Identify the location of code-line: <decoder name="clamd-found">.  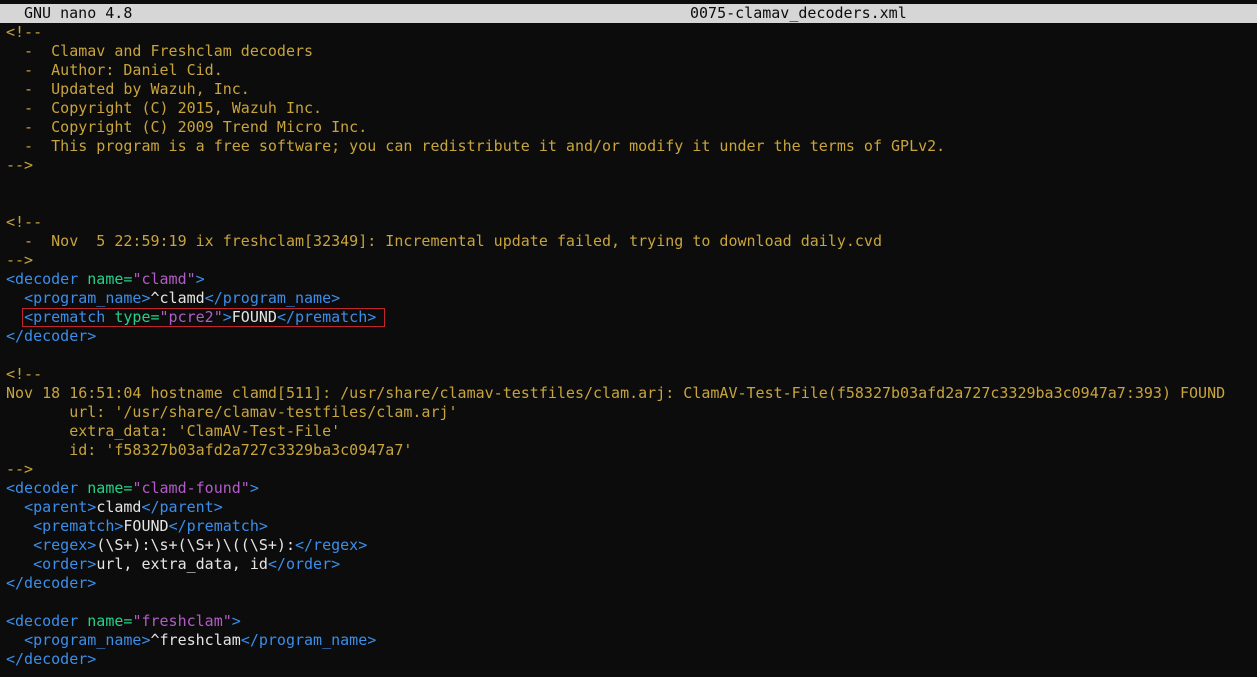
(132, 488).